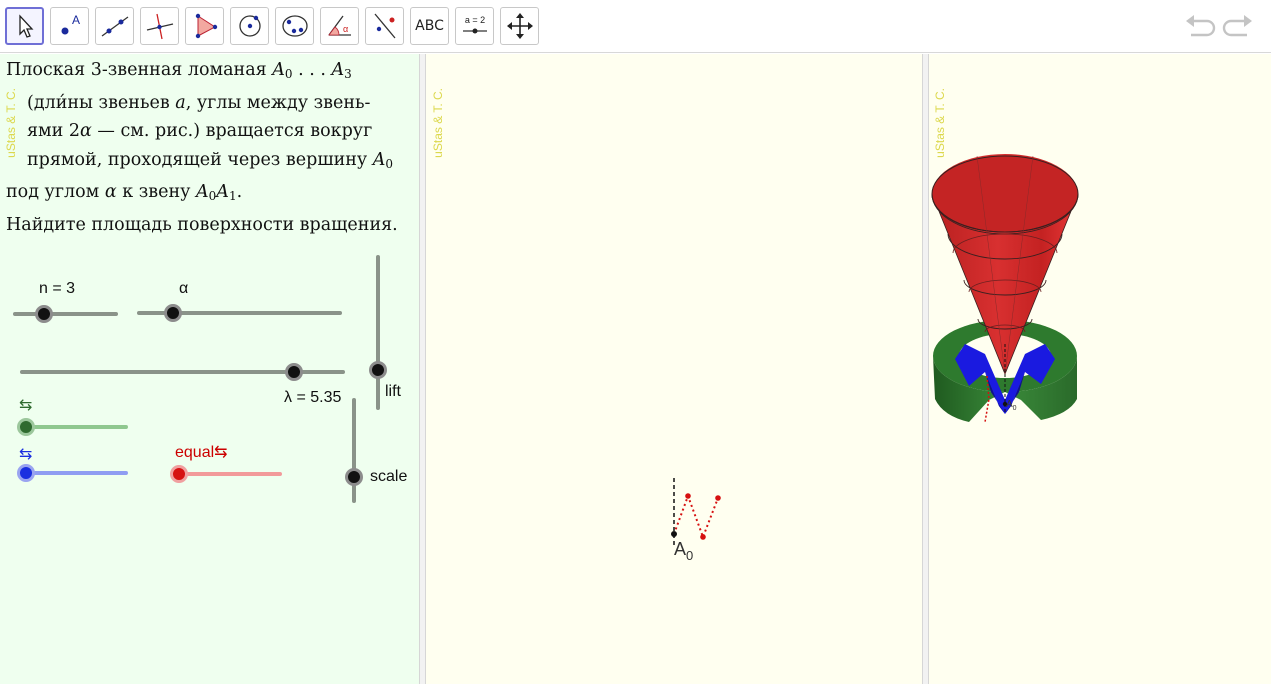 The image size is (1271, 684). Describe the element at coordinates (696, 516) in the screenshot. I see `polyline-path` at that location.